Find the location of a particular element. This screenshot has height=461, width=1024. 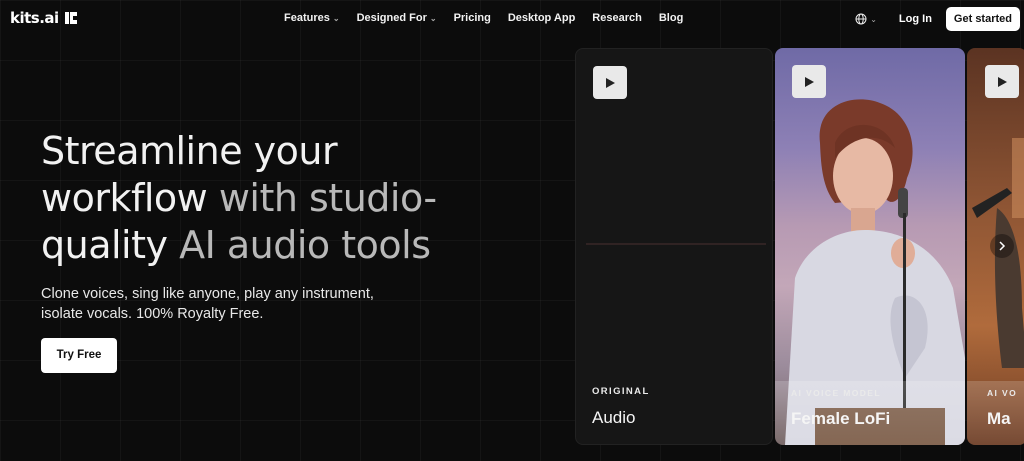

logo: kits.ai is located at coordinates (43, 18).